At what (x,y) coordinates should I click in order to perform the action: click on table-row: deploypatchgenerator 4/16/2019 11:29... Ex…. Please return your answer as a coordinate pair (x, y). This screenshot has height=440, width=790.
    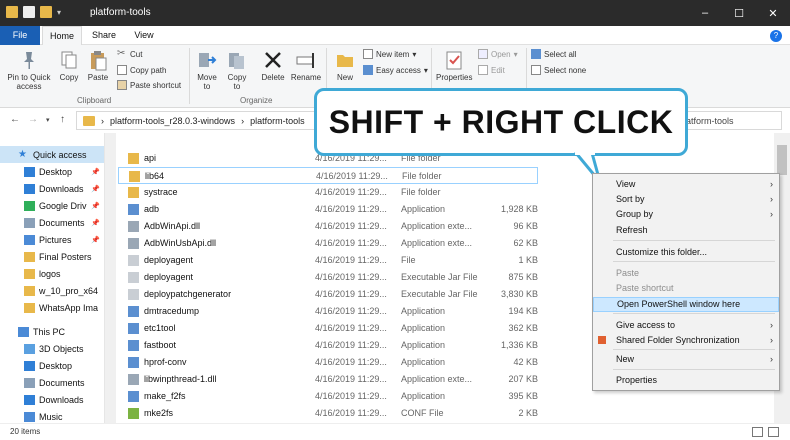
    Looking at the image, I should click on (328, 294).